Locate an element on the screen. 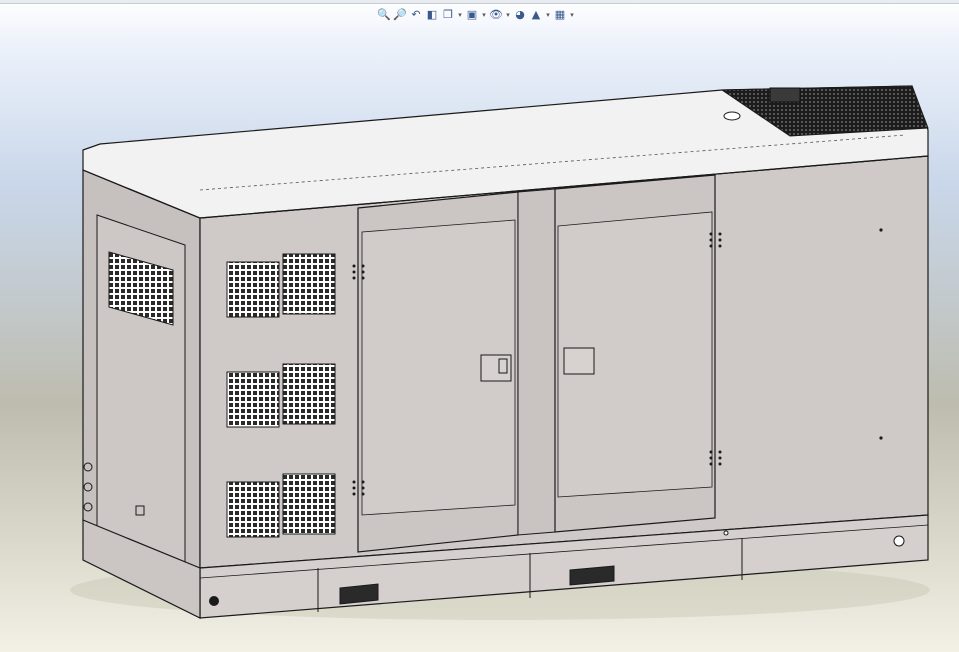 The width and height of the screenshot is (959, 652). previous-view-icon: ↶ is located at coordinates (416, 15).